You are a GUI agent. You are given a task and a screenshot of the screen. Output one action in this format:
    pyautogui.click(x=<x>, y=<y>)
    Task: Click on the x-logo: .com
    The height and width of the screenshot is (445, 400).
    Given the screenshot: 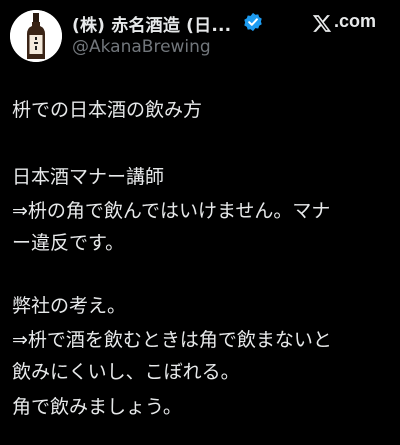 What is the action you would take?
    pyautogui.click(x=352, y=24)
    